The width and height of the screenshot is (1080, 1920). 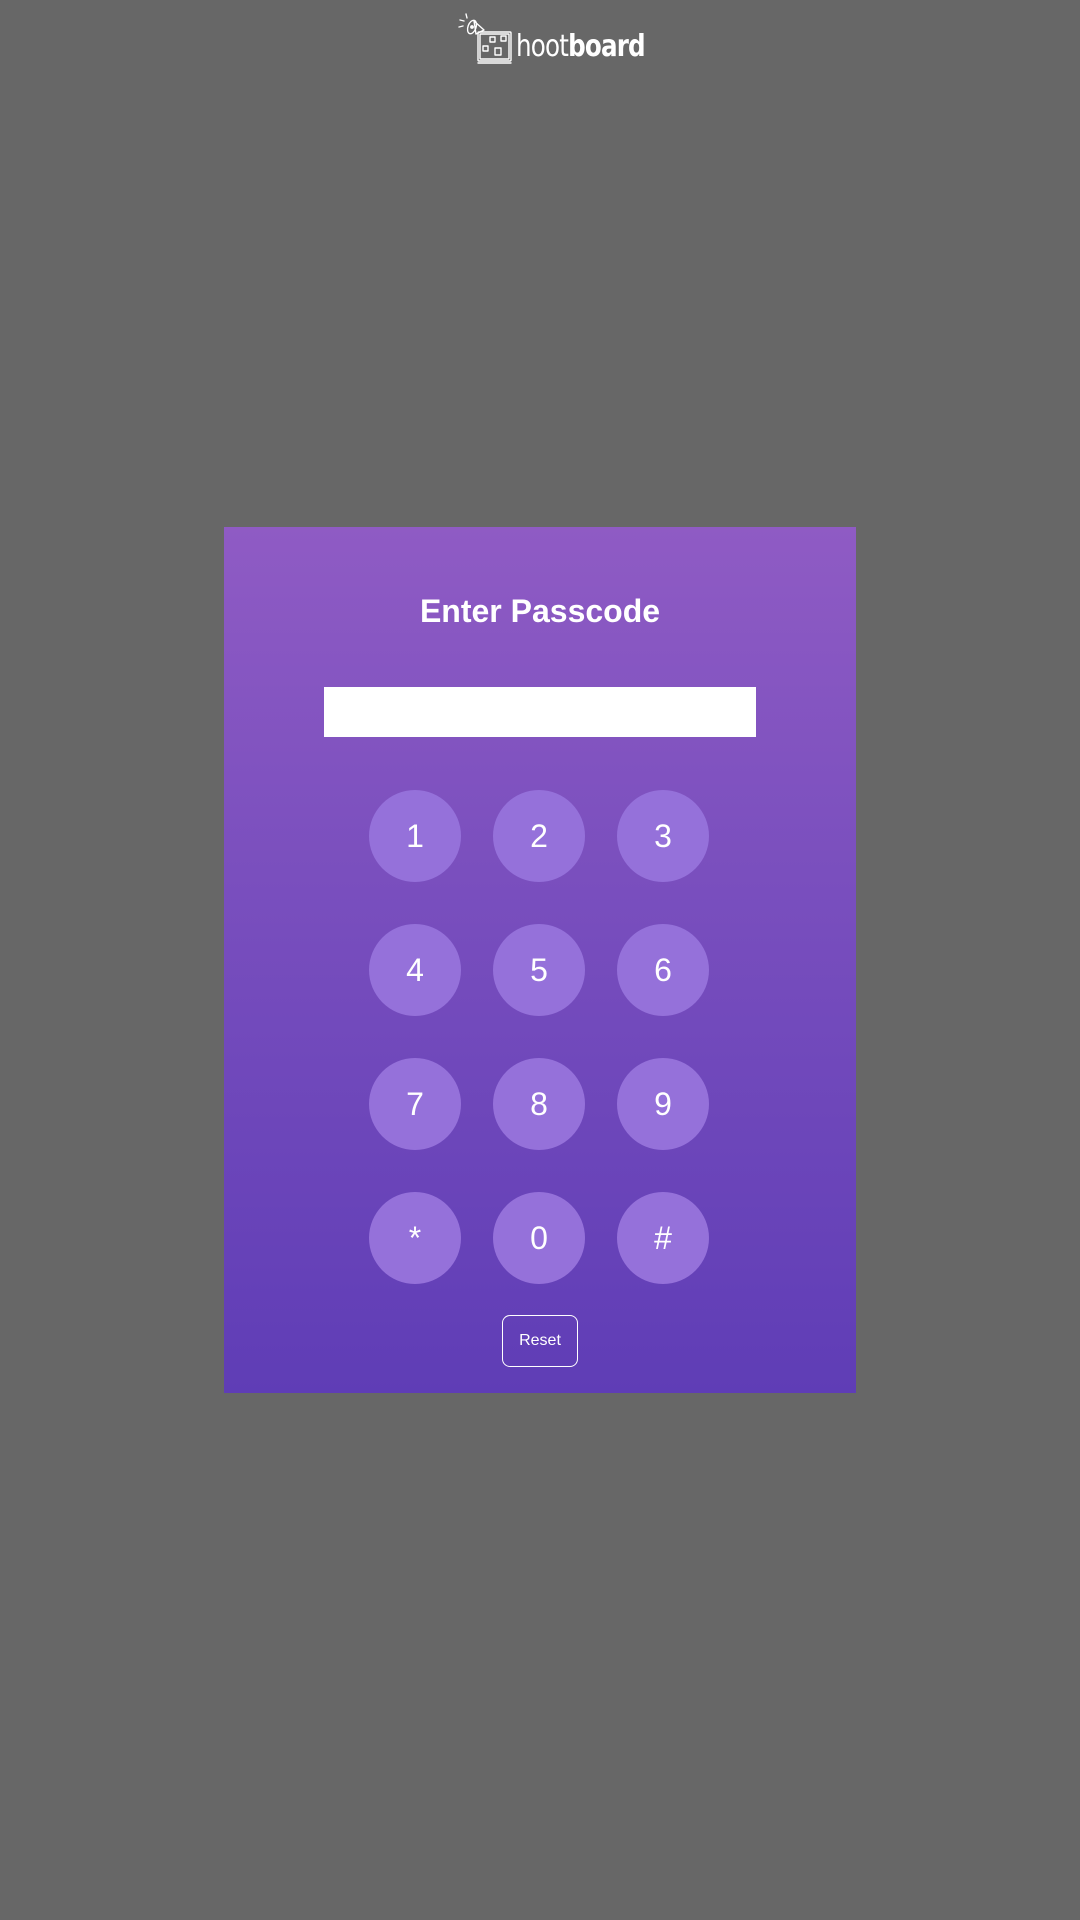 I want to click on logo-text-board: board, so click(x=607, y=46).